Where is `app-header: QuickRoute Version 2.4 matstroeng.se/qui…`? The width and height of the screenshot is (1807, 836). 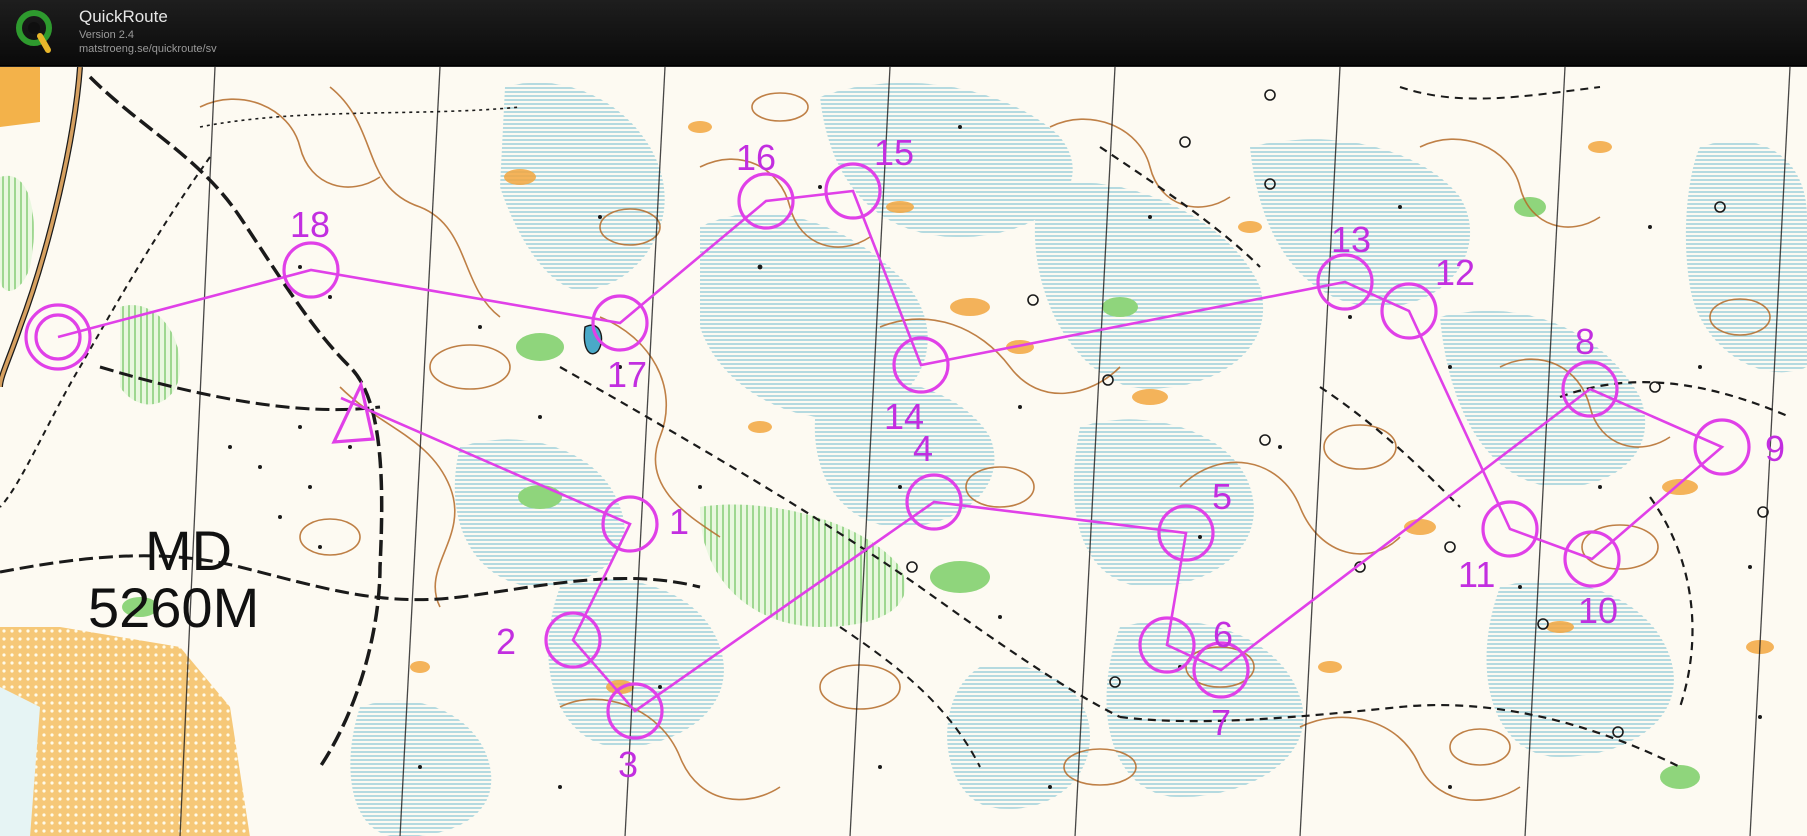
app-header: QuickRoute Version 2.4 matstroeng.se/qui… is located at coordinates (903, 33).